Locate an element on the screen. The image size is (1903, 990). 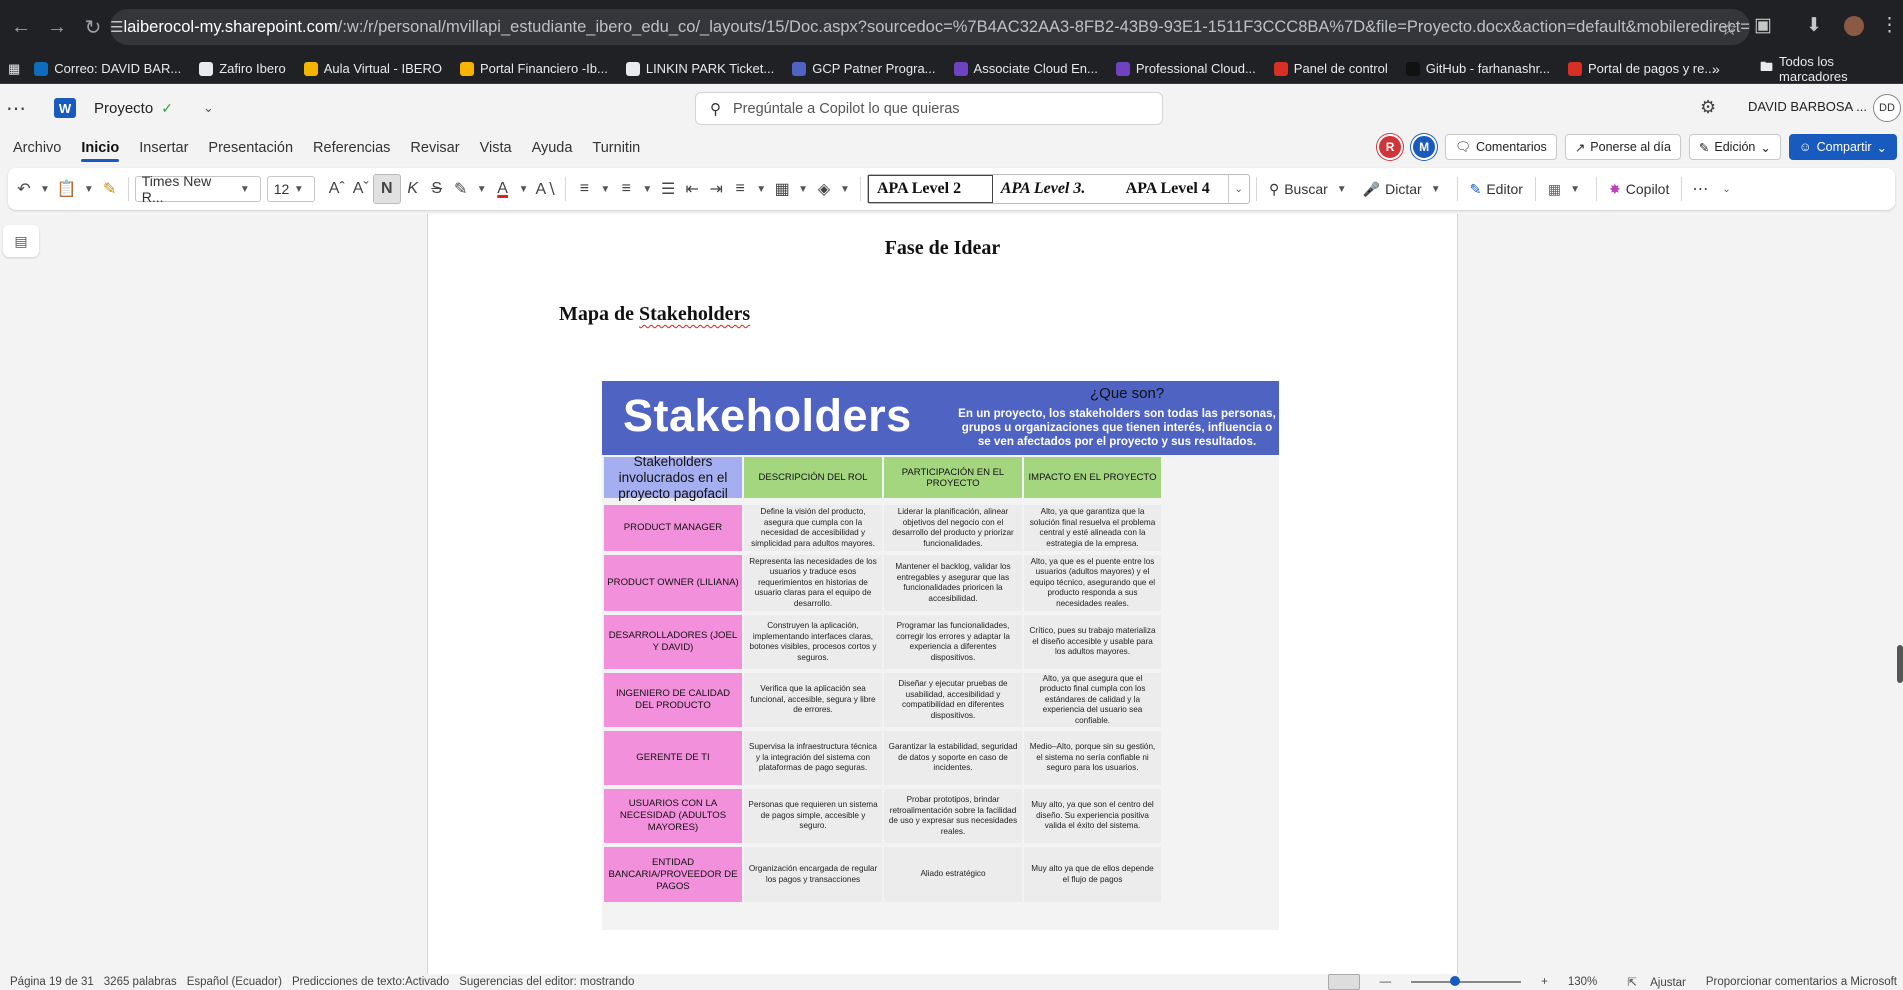
zoom-slider is located at coordinates (1466, 981).